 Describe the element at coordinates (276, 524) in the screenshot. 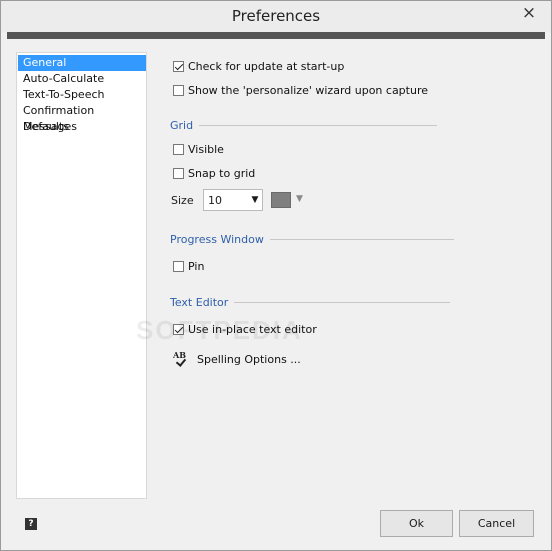

I see `dialog-footer: ? Ok Cancel` at that location.